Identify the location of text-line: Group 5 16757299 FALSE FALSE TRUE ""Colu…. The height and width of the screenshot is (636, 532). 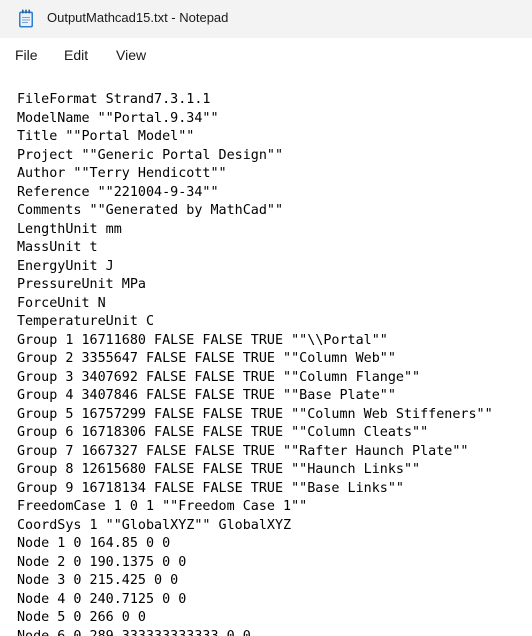
(255, 414).